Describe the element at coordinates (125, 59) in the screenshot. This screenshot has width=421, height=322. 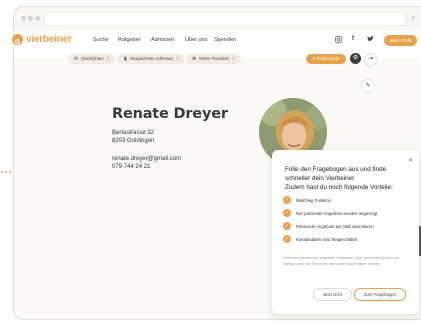
I see `bookmark-icon: ▮` at that location.